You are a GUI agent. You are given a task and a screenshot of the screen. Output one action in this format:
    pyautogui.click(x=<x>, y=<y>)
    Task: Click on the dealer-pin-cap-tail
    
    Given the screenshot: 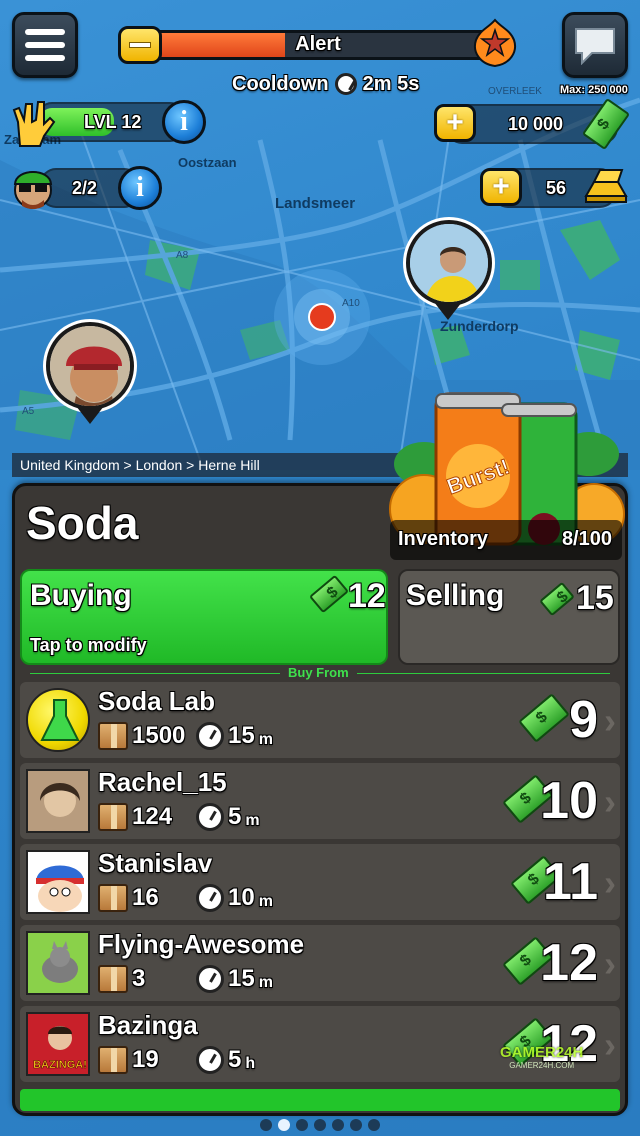 What is the action you would take?
    pyautogui.click(x=90, y=415)
    